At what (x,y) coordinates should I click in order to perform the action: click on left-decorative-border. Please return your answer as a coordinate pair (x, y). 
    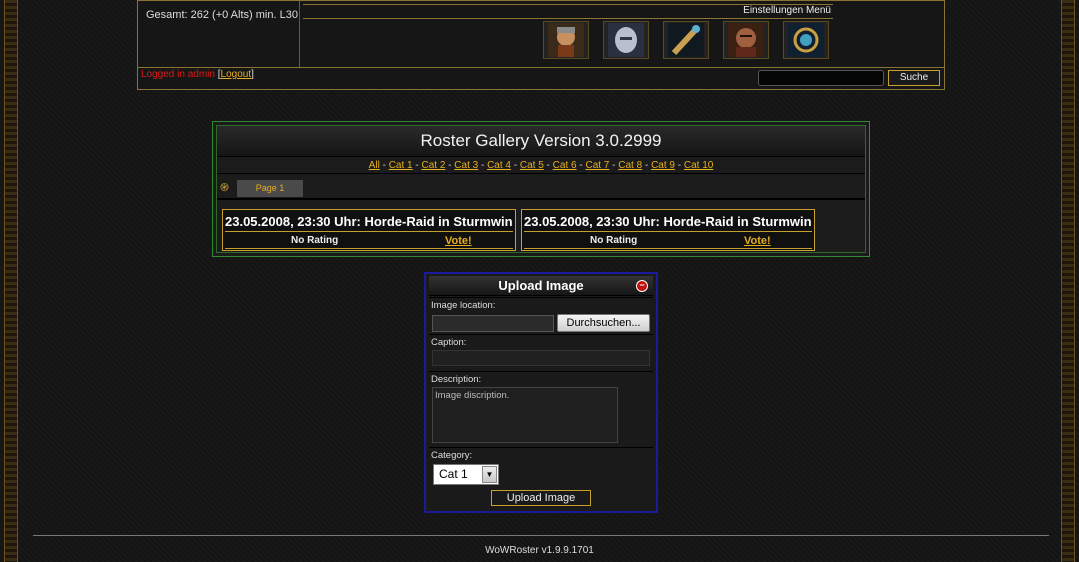
    Looking at the image, I should click on (11, 281).